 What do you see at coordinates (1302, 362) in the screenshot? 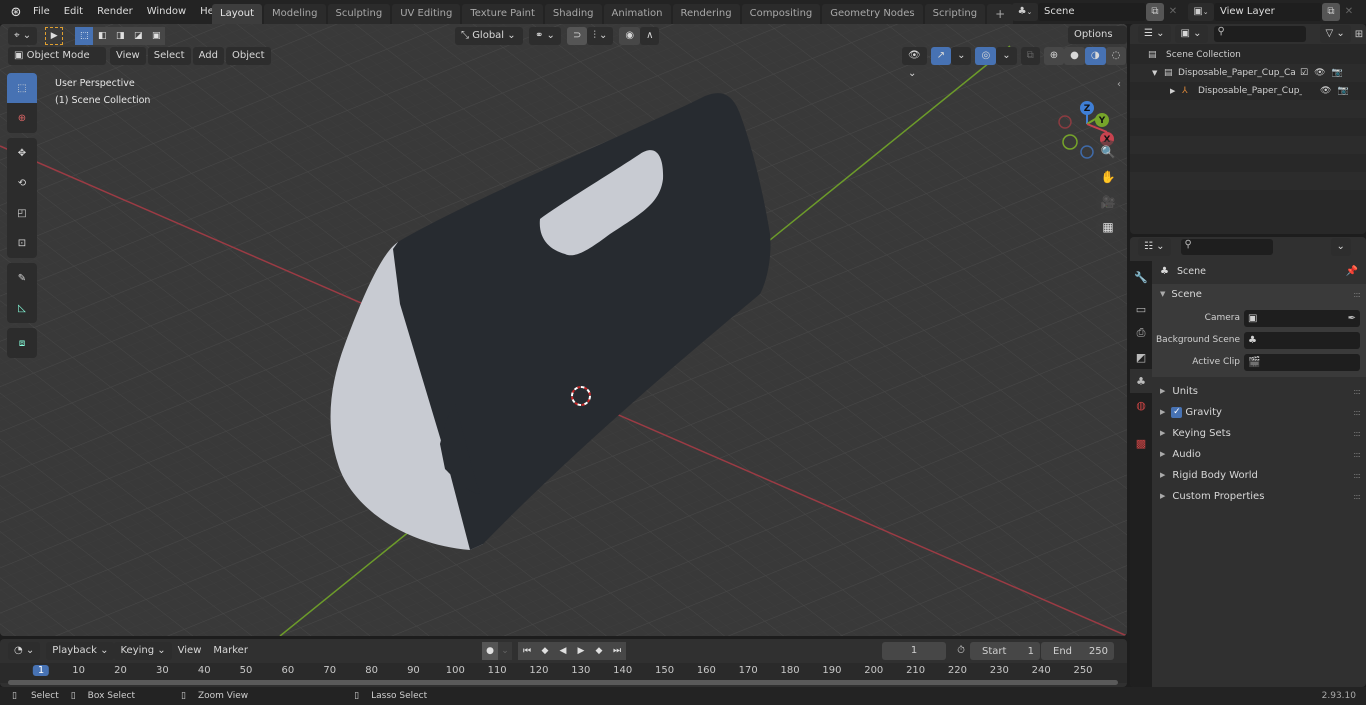
I see `active-clip-field: 🎬` at bounding box center [1302, 362].